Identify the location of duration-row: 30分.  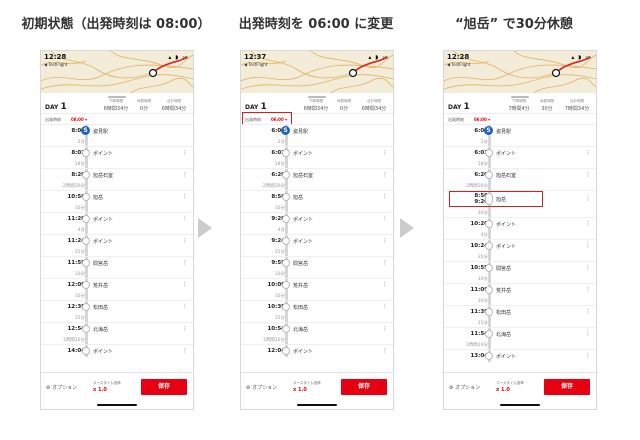
(117, 295).